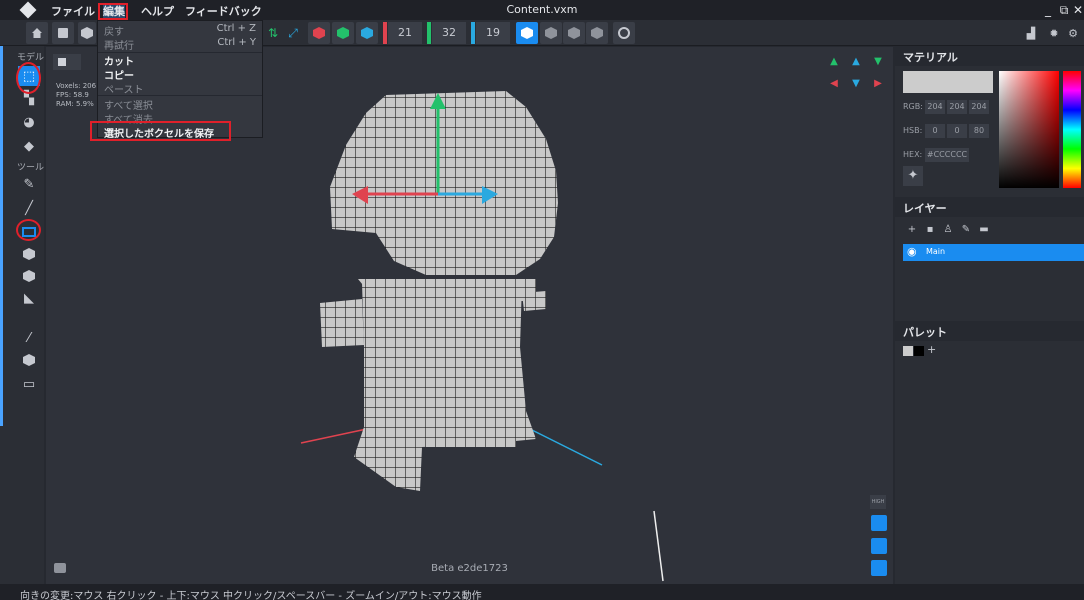 Image resolution: width=1084 pixels, height=600 pixels. I want to click on redo-shortcut: Ctrl + Y, so click(236, 42).